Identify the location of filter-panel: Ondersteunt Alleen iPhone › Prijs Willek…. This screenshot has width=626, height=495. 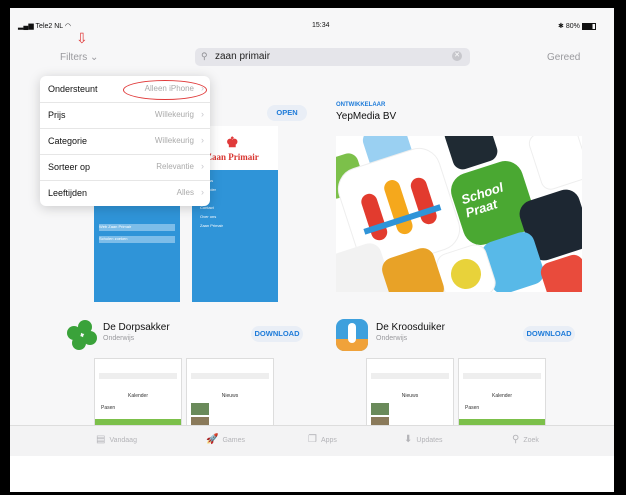
(125, 141).